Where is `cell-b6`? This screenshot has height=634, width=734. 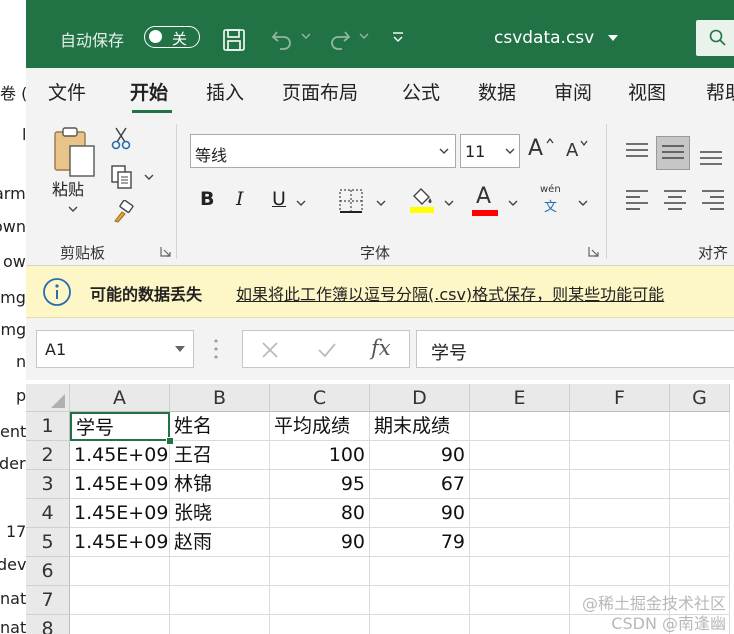
cell-b6 is located at coordinates (220, 571).